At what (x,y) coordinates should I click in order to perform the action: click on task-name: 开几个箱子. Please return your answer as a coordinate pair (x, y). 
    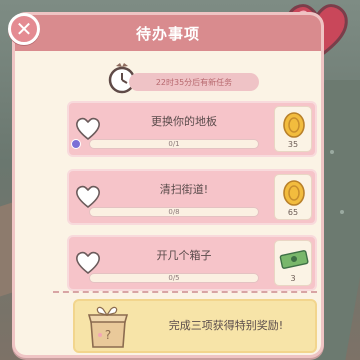
    Looking at the image, I should click on (184, 255).